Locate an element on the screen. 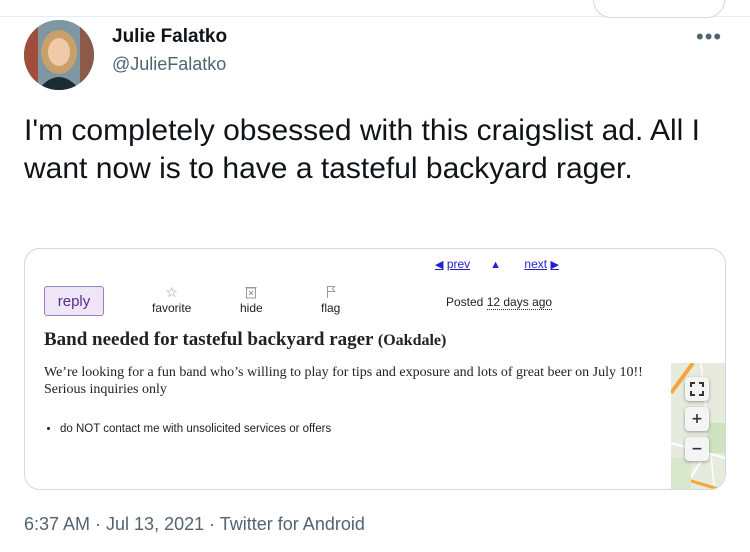 This screenshot has width=750, height=552. zoom-out-button: − is located at coordinates (697, 449).